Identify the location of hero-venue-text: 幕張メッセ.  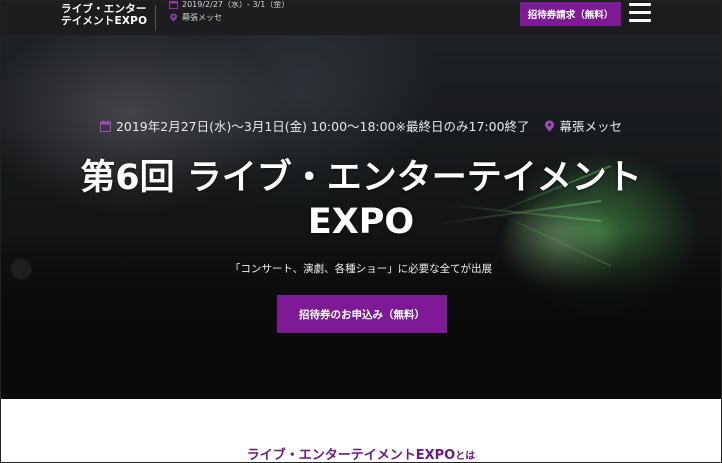
(591, 126).